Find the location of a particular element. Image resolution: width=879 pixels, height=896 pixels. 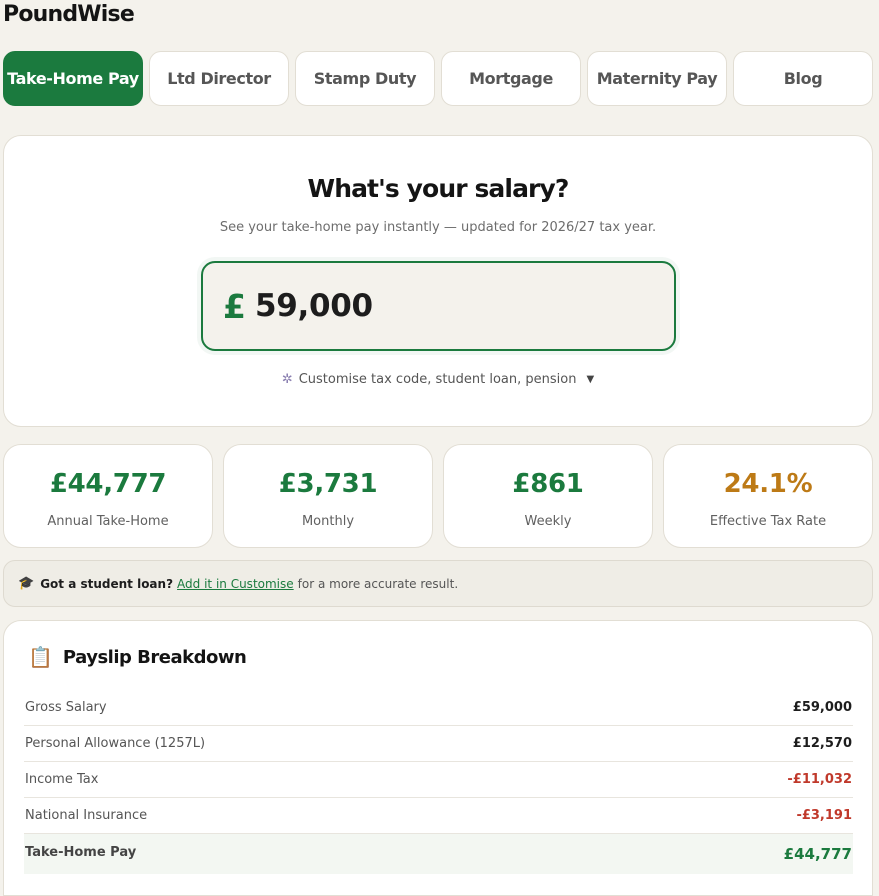

stat-weekly: £861 Weekly is located at coordinates (548, 496).